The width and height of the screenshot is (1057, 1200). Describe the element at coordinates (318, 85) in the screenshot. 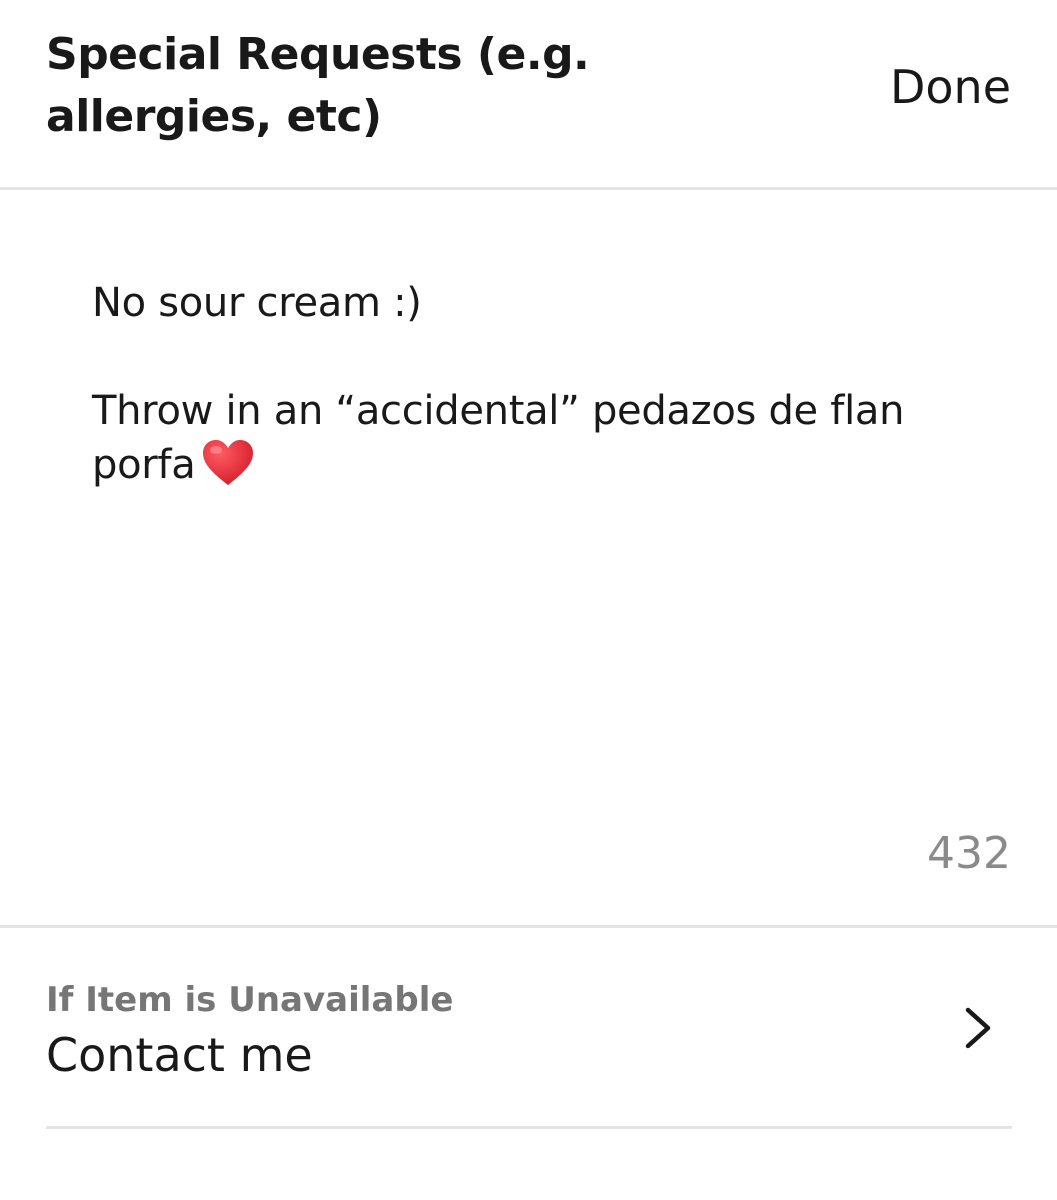

I see `page-title: Special Requests (e.g. allergies, etc)` at that location.